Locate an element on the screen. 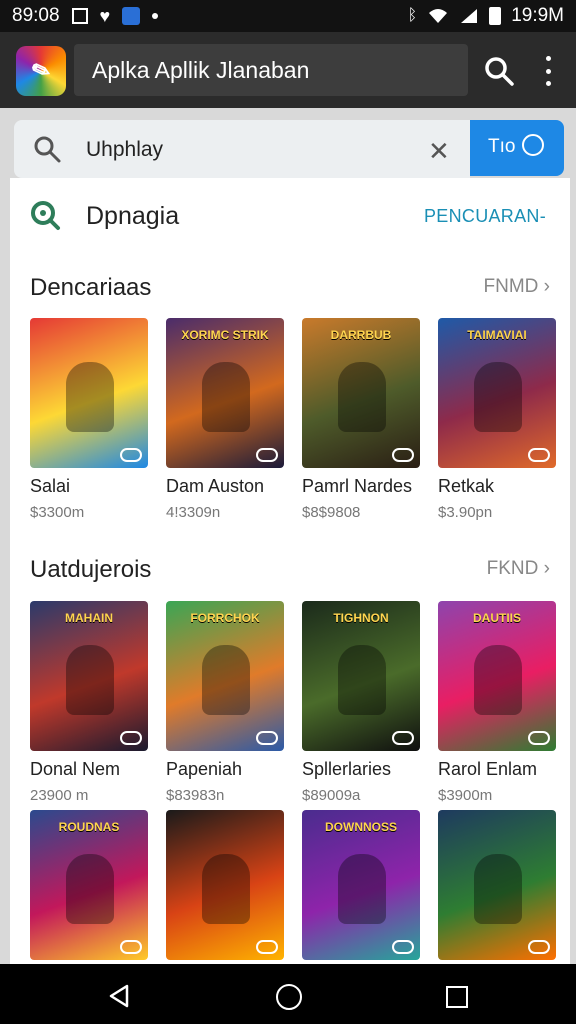 The height and width of the screenshot is (1024, 576). game-thumbnail: XORIMC STRIK is located at coordinates (225, 393).